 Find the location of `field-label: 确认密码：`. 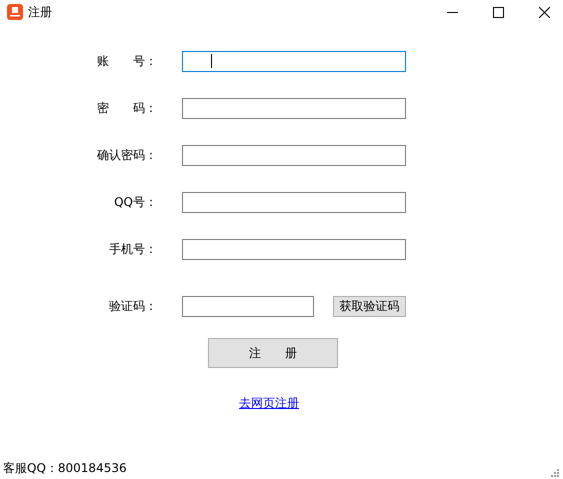

field-label: 确认密码： is located at coordinates (127, 155).